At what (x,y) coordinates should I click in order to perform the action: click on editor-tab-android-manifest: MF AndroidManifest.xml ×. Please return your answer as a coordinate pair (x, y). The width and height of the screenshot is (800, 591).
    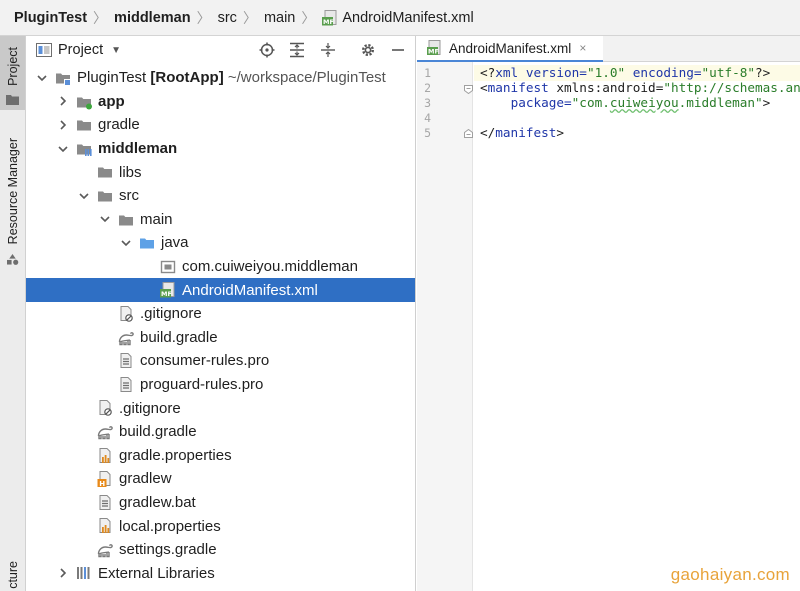
    Looking at the image, I should click on (510, 49).